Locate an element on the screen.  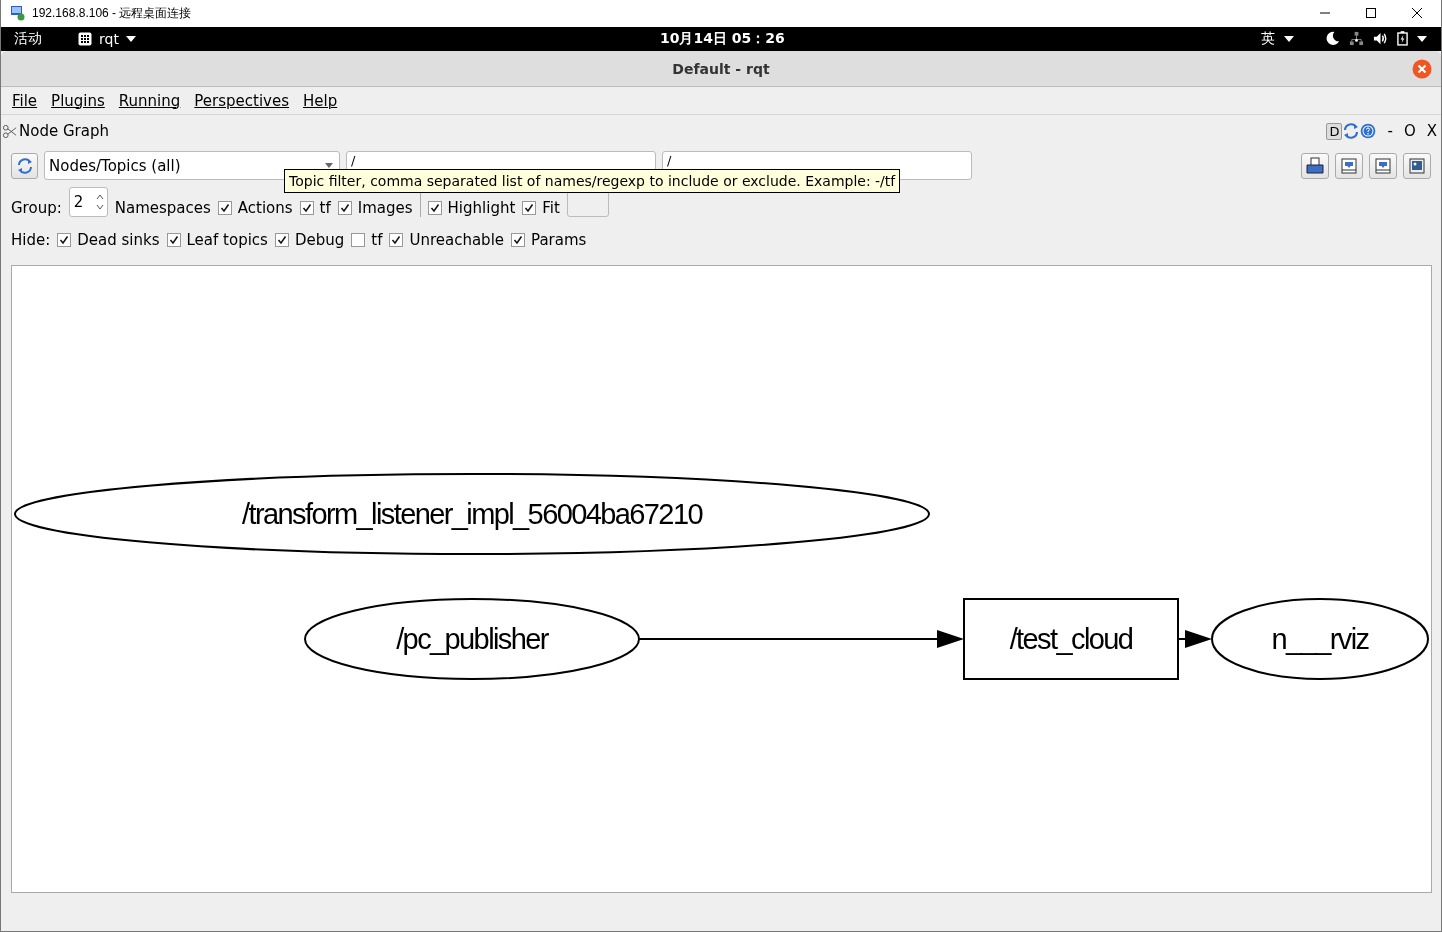
menu-item: Plugins is located at coordinates (78, 100).